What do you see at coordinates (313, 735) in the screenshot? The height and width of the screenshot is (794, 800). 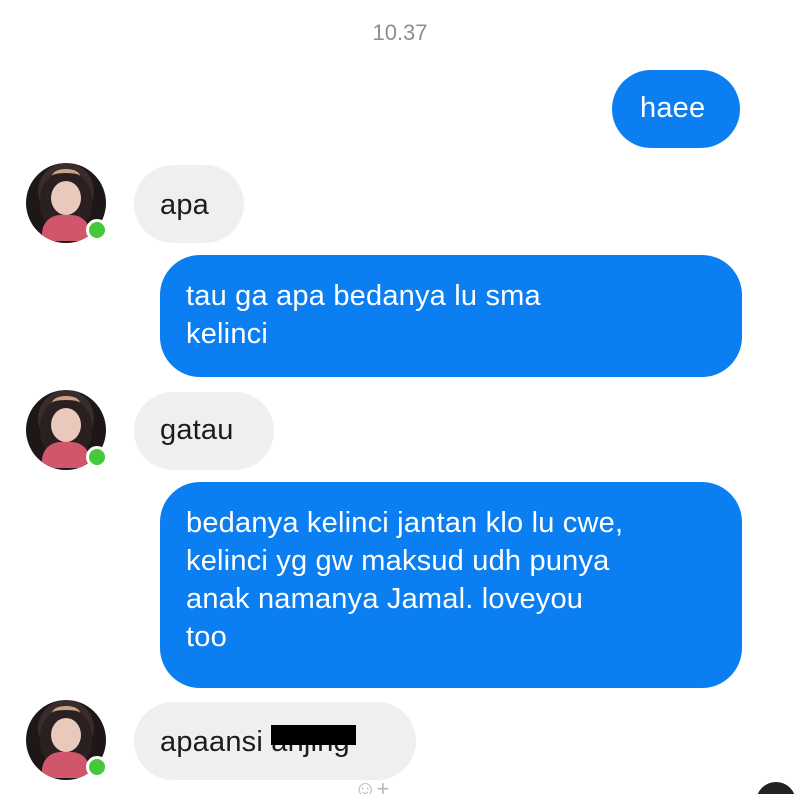 I see `redaction-bar` at bounding box center [313, 735].